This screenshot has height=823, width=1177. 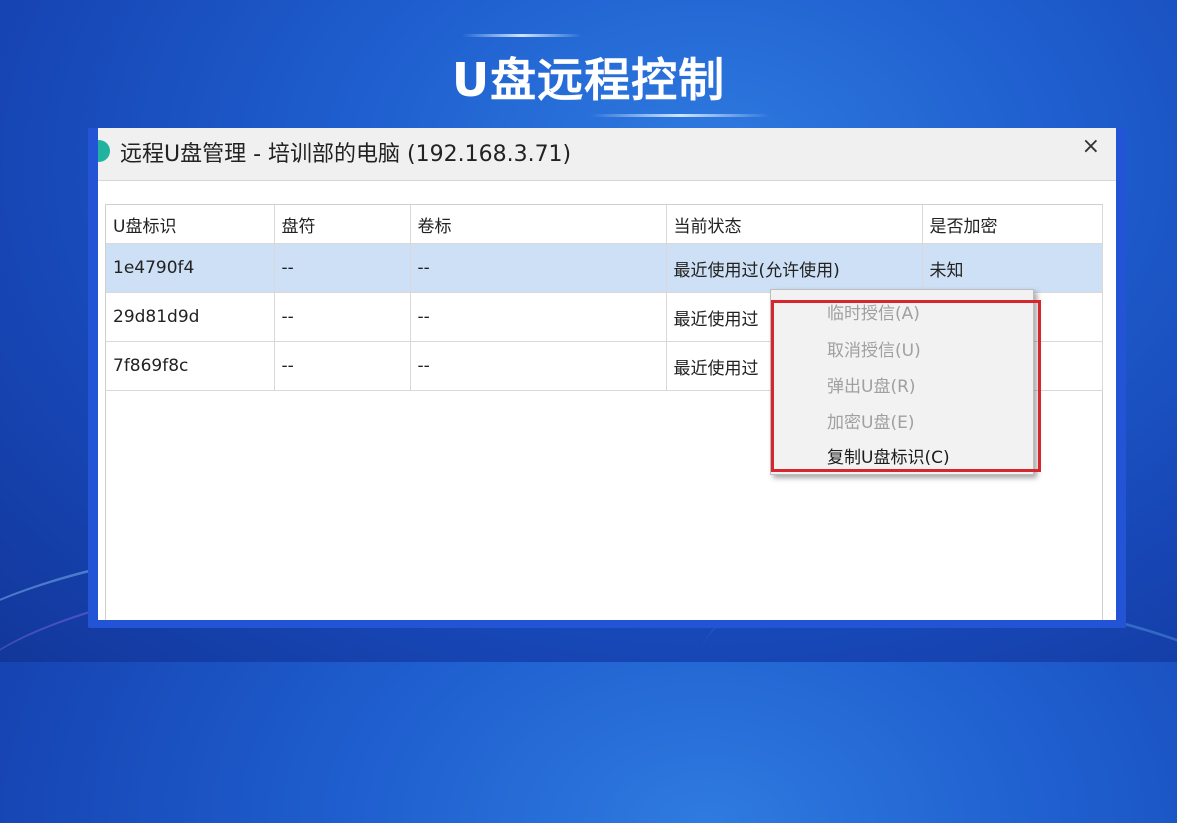 I want to click on cell-usb-id: 1e4790f4, so click(x=190, y=268).